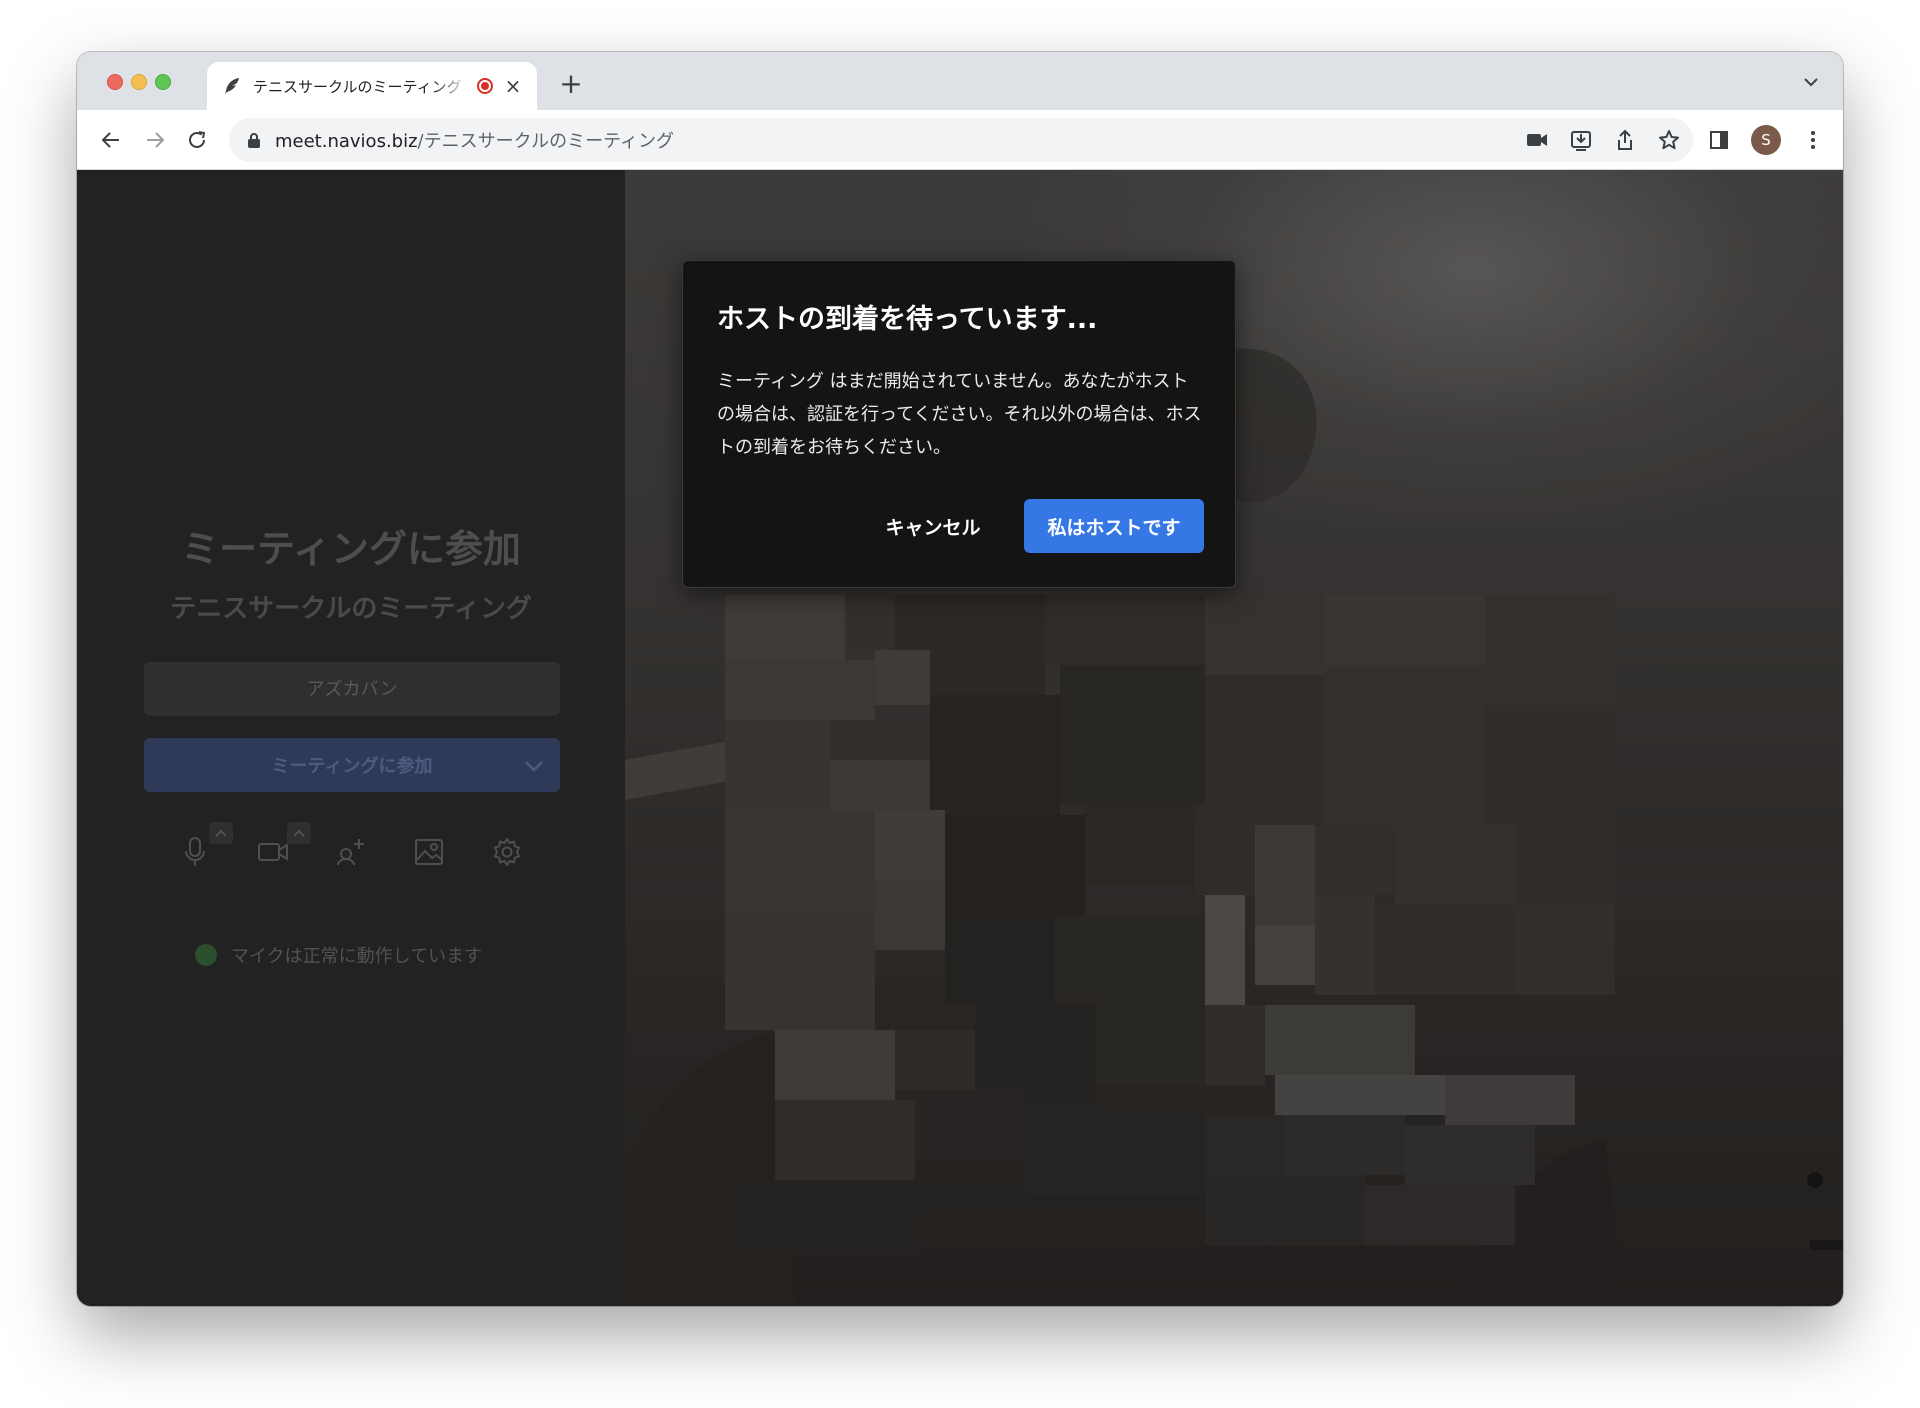  I want to click on url-text: meet.navios.biz/テニスサークルのミーティング, so click(474, 140).